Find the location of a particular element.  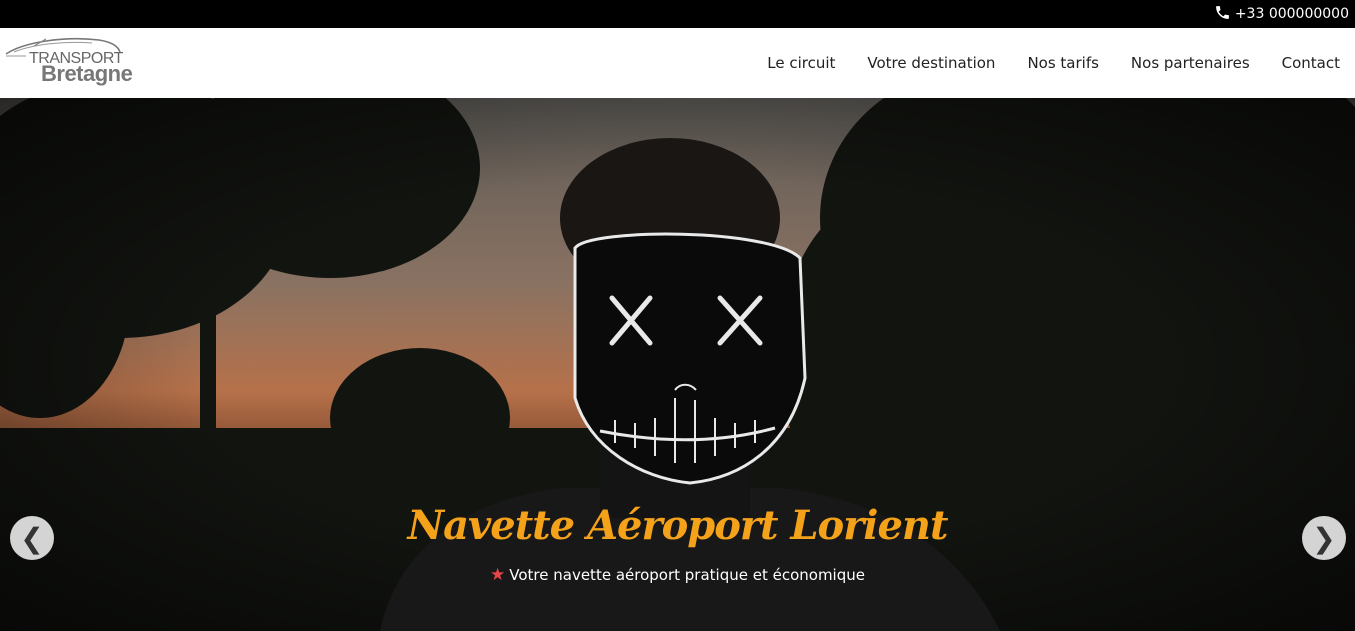

top-bar: +33 000000000 is located at coordinates (677, 14).